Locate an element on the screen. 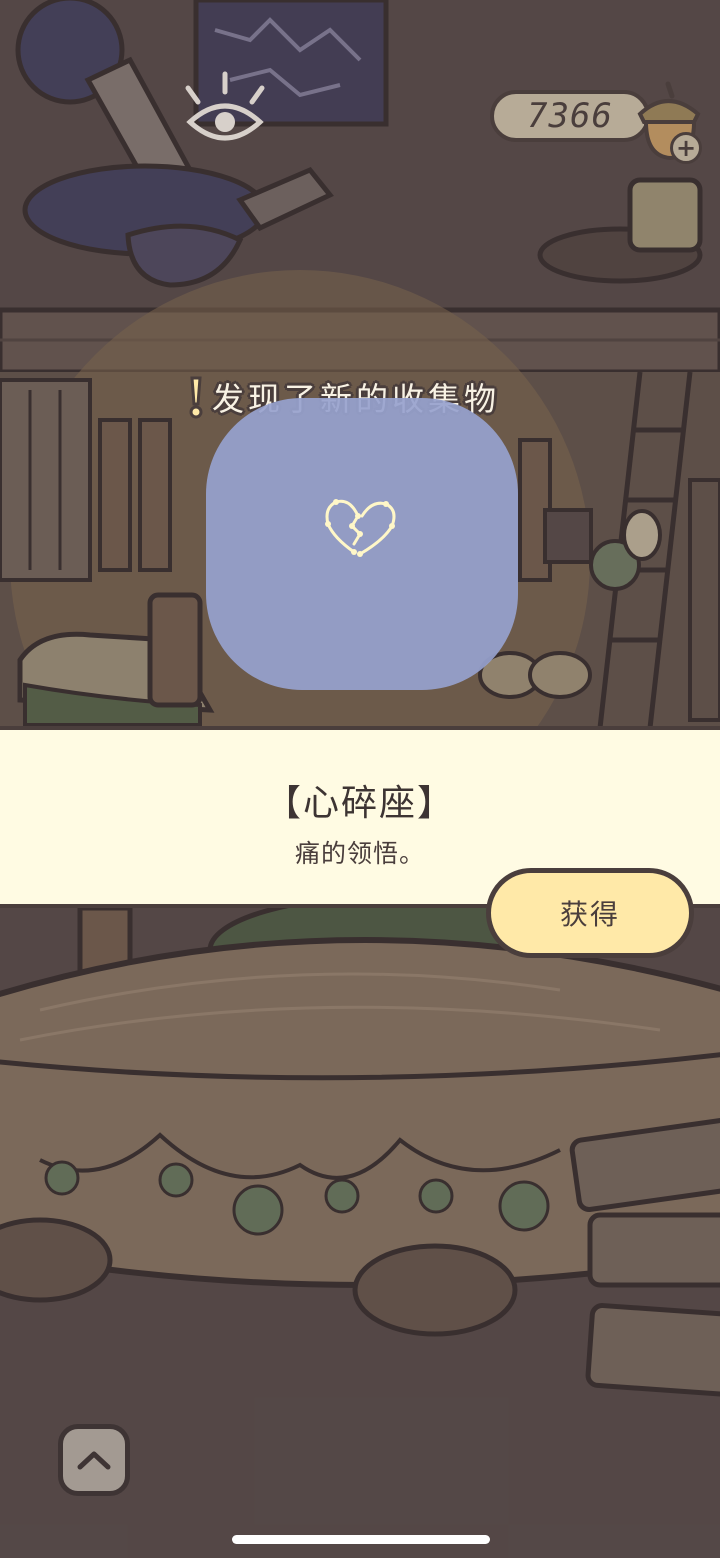  home-indicator is located at coordinates (361, 1539).